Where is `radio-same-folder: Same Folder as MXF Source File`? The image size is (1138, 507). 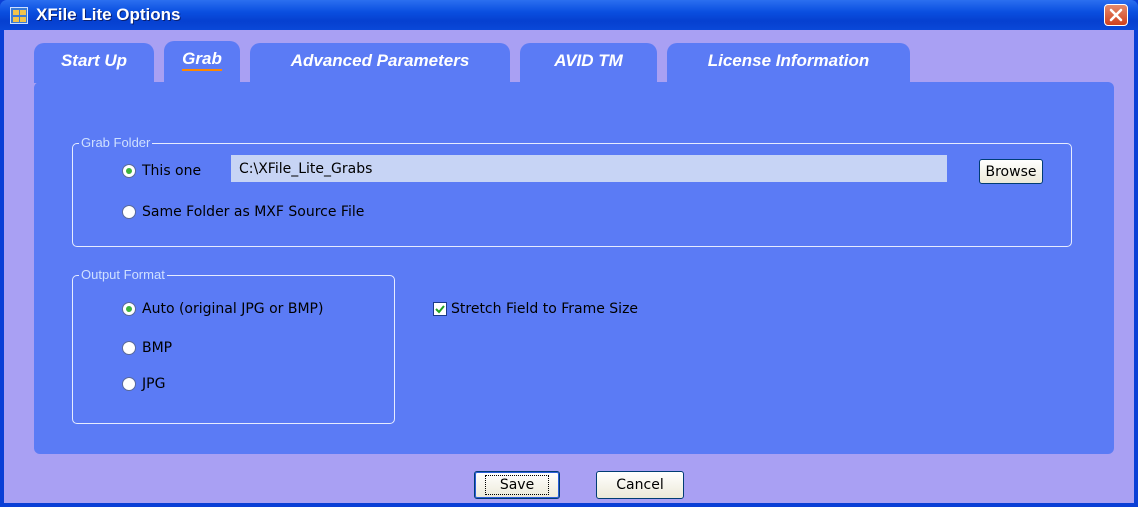
radio-same-folder: Same Folder as MXF Source File is located at coordinates (243, 212).